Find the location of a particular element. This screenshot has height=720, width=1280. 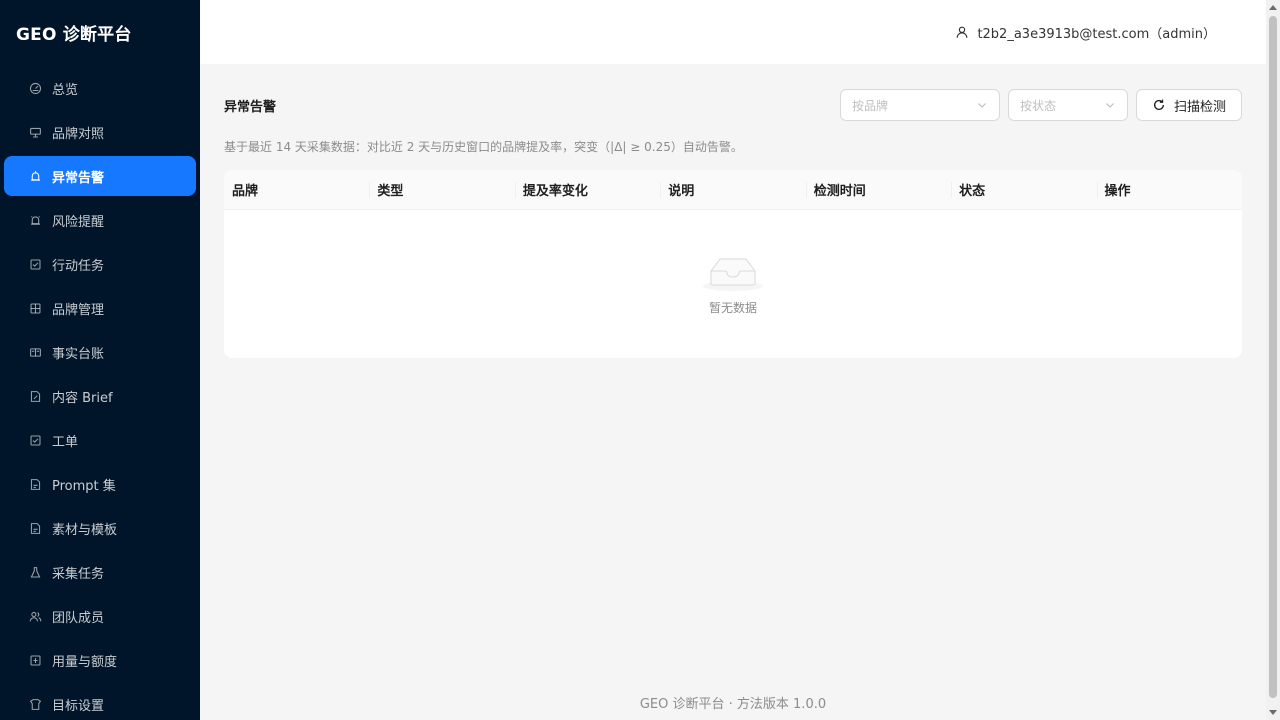

sidebar-item-brand-management: 品牌管理 is located at coordinates (100, 308).